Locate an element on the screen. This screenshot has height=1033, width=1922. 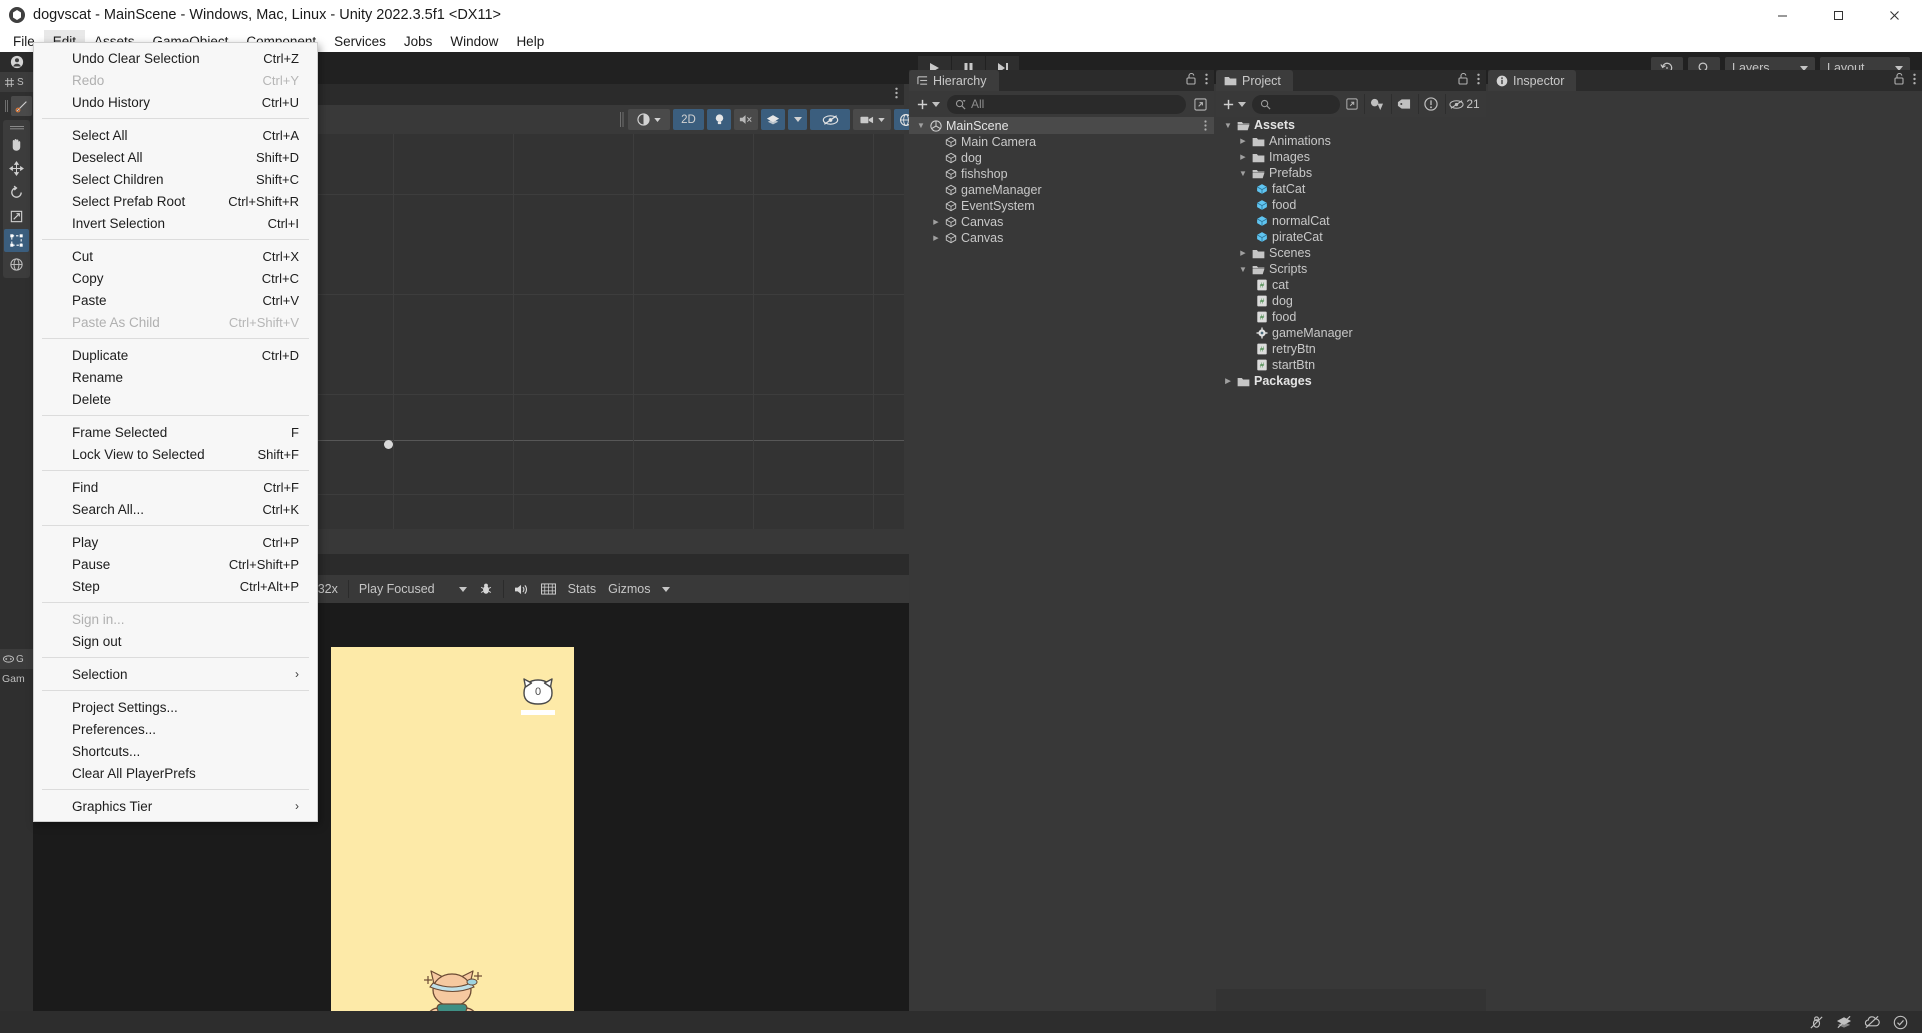
tab-hierarchy: Hierarchy is located at coordinates (954, 80).